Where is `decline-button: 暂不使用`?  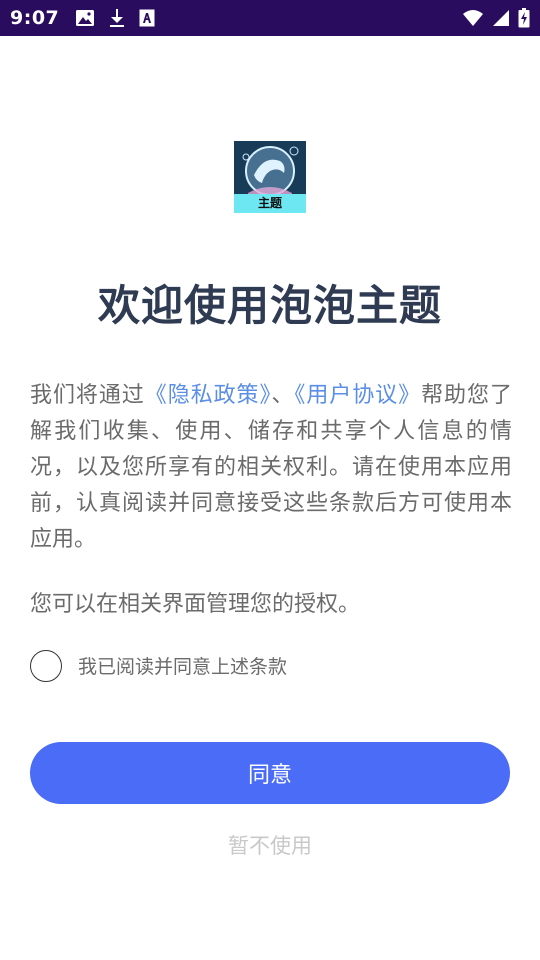
decline-button: 暂不使用 is located at coordinates (270, 845).